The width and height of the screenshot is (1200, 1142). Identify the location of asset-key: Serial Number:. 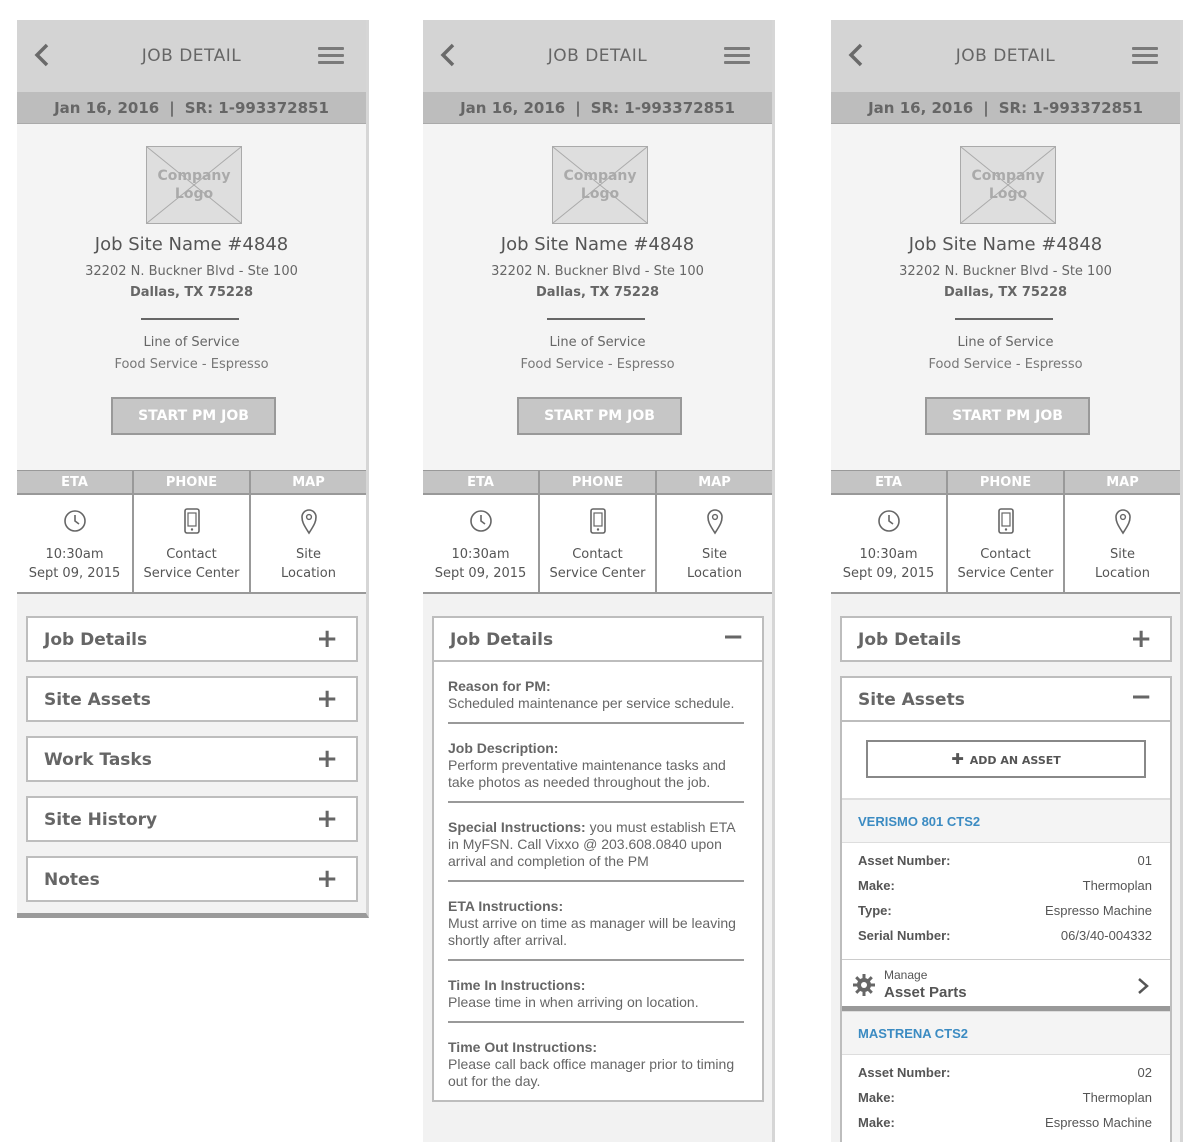
(904, 935).